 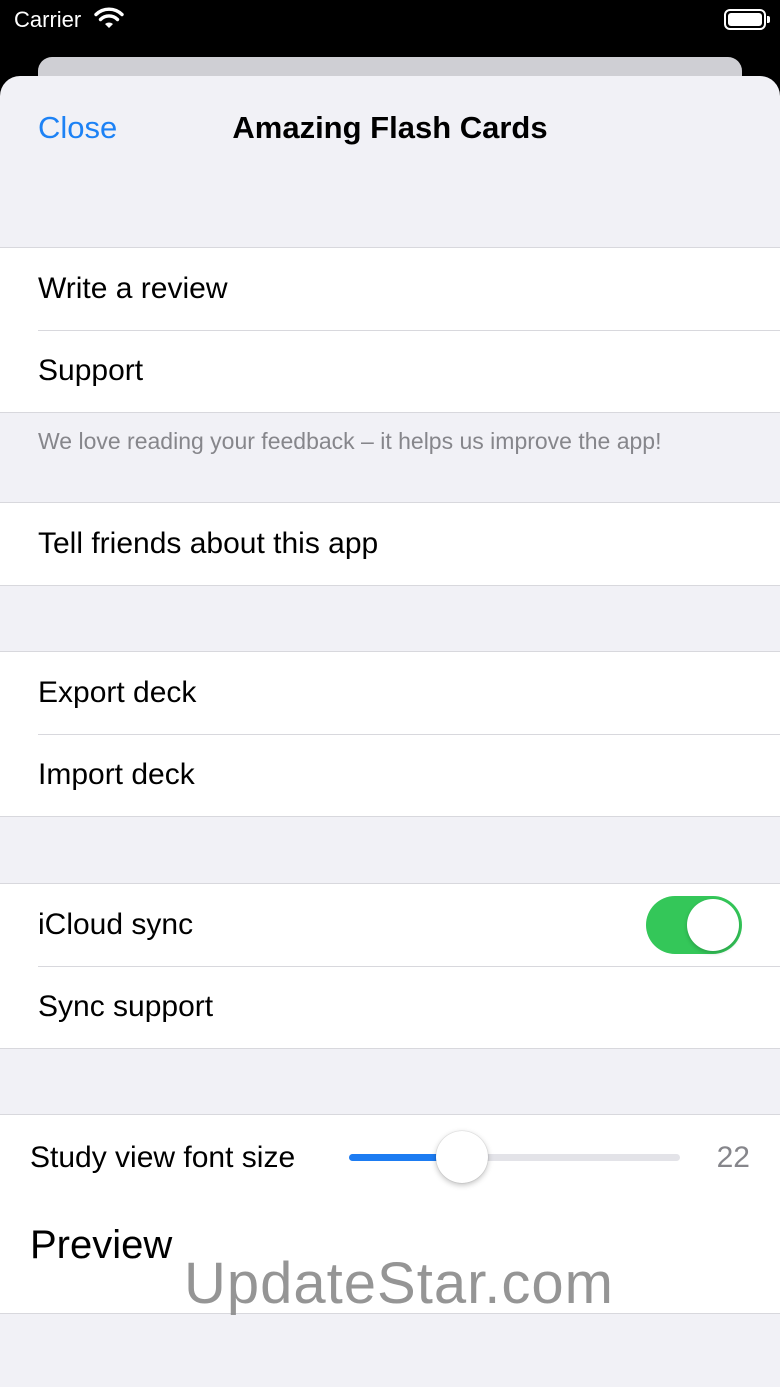 I want to click on status-bar: Carrier, so click(x=390, y=28).